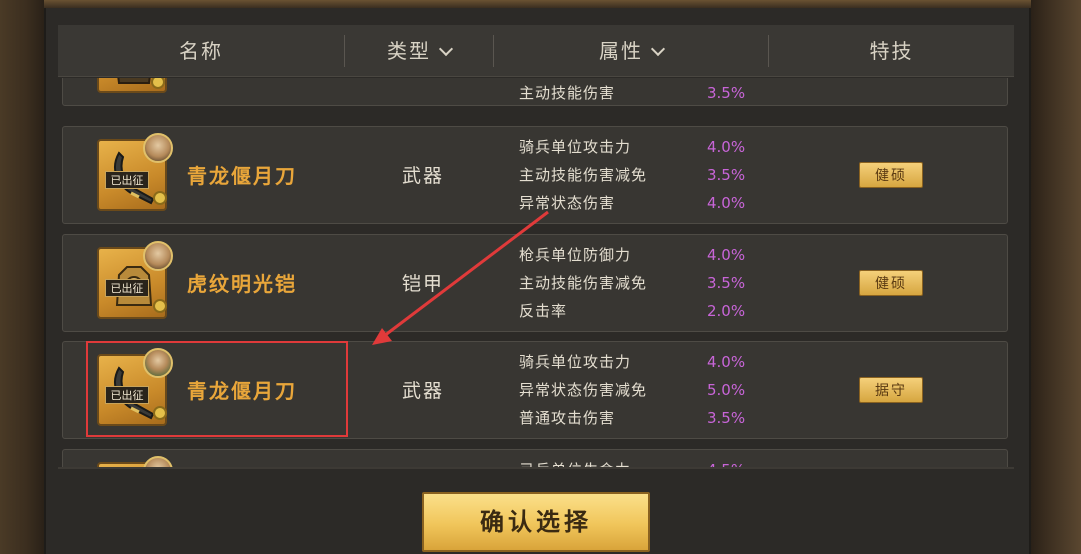  Describe the element at coordinates (460, 277) in the screenshot. I see `annotation-arrow` at that location.